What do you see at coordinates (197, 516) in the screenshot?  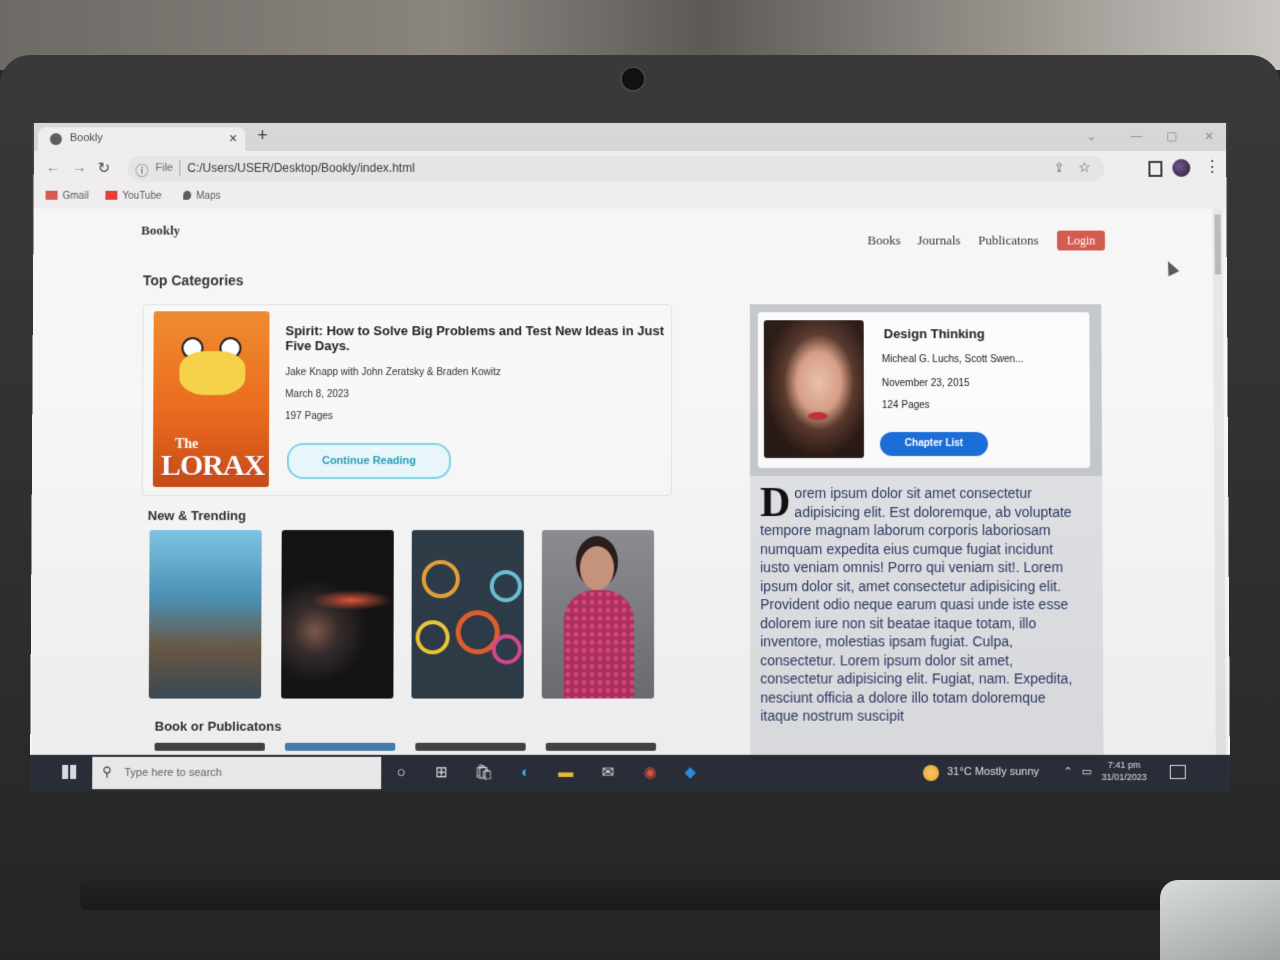 I see `new-trending-heading: New & Trending` at bounding box center [197, 516].